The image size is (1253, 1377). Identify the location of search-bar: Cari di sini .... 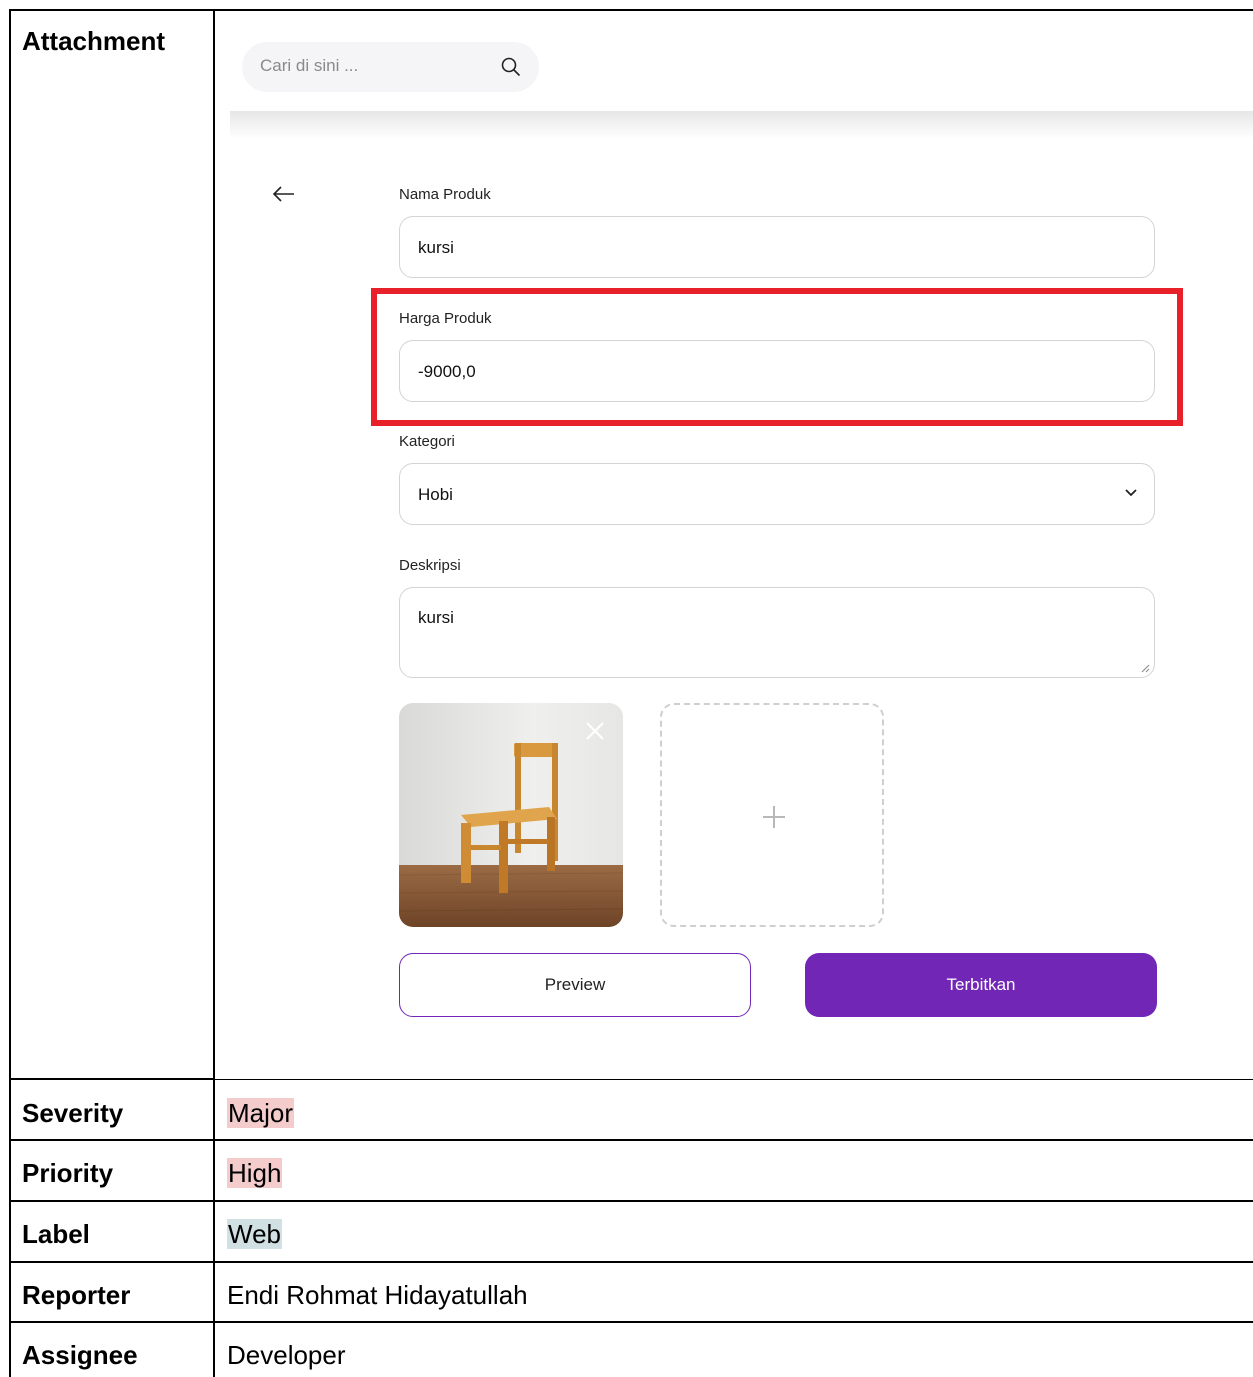
(390, 67).